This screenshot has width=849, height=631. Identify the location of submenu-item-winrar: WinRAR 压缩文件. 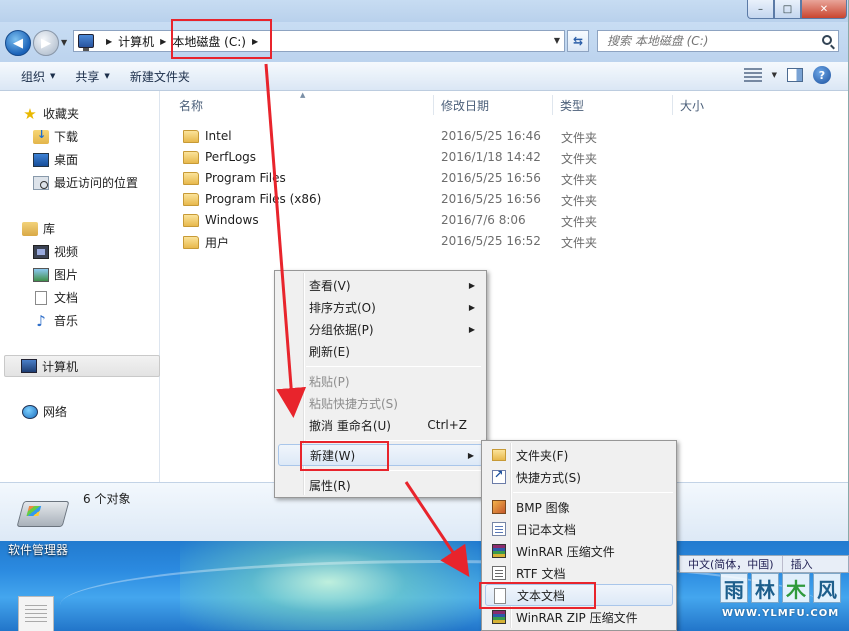
(579, 551).